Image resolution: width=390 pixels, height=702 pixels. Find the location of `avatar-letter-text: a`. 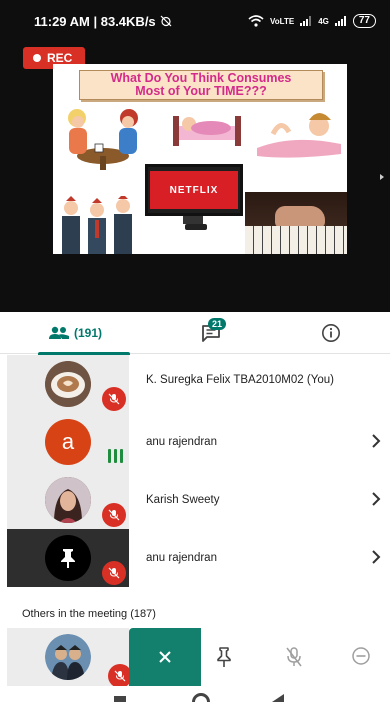

avatar-letter-text: a is located at coordinates (68, 441).